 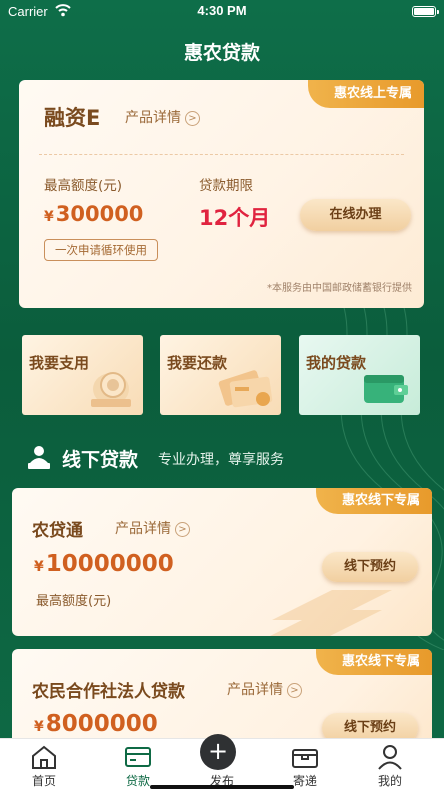 I want to click on cycle-use-tag: 一次申请循环使用, so click(x=101, y=250).